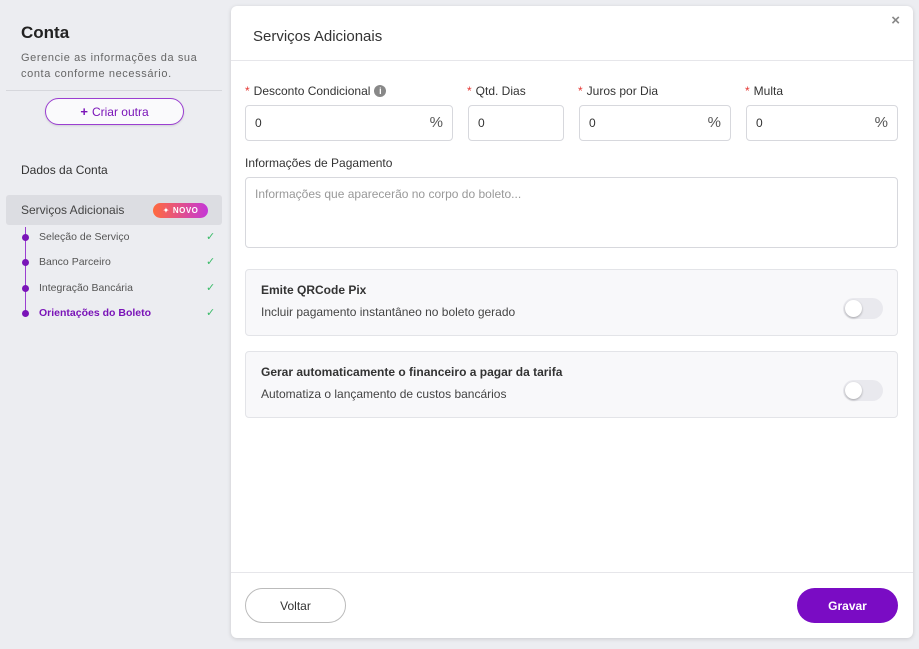 Image resolution: width=919 pixels, height=649 pixels. I want to click on footer-divider, so click(572, 572).